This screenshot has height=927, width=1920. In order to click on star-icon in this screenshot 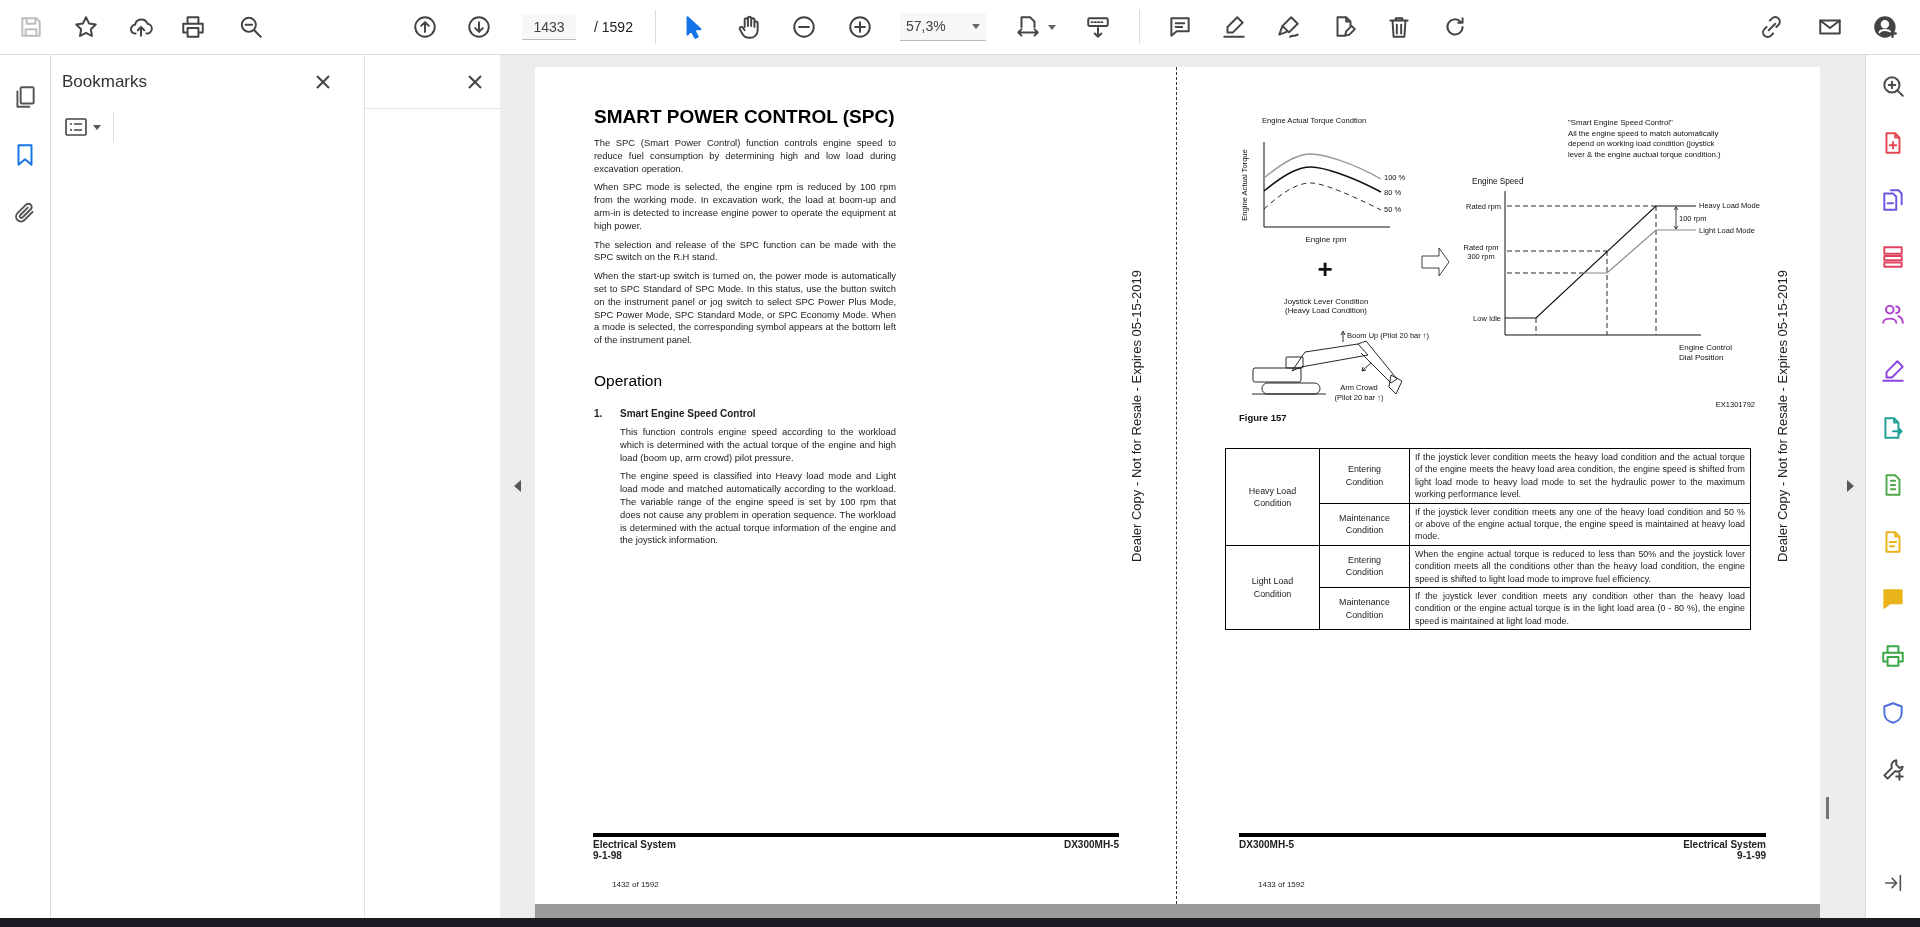, I will do `click(86, 27)`.